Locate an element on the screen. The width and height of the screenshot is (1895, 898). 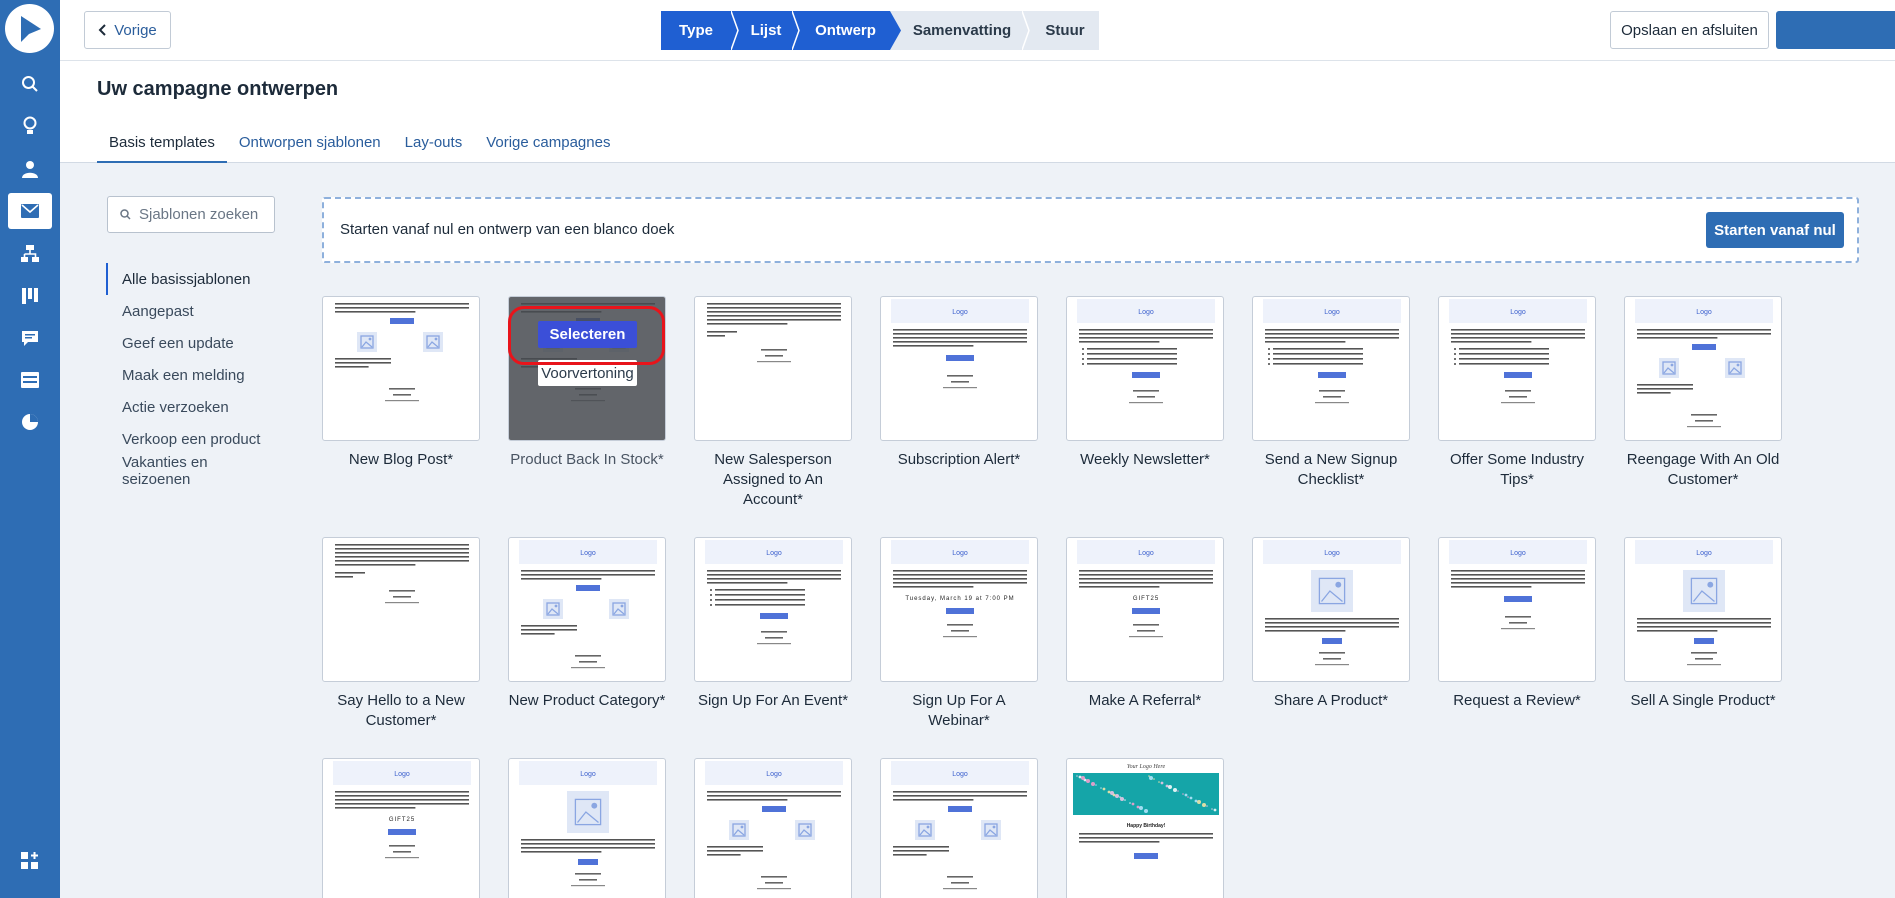
step-stuur: Stuur is located at coordinates (1065, 30).